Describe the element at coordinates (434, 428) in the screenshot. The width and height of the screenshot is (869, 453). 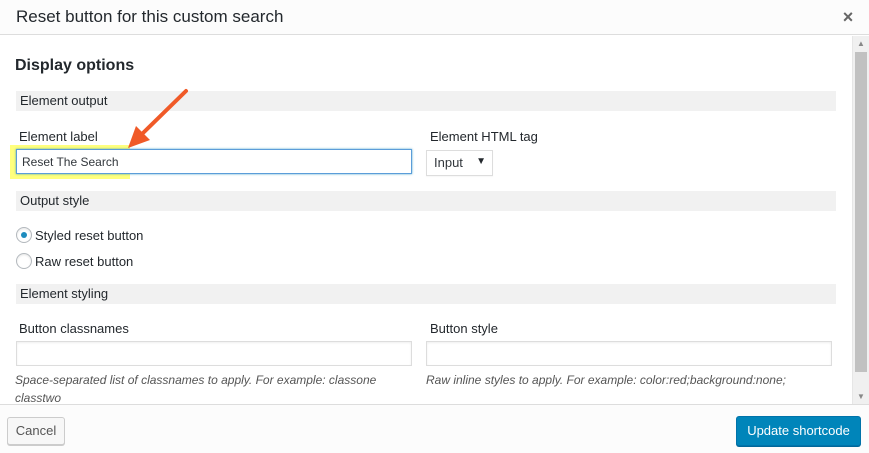
I see `modal-footer: Cancel Update shortcode` at that location.